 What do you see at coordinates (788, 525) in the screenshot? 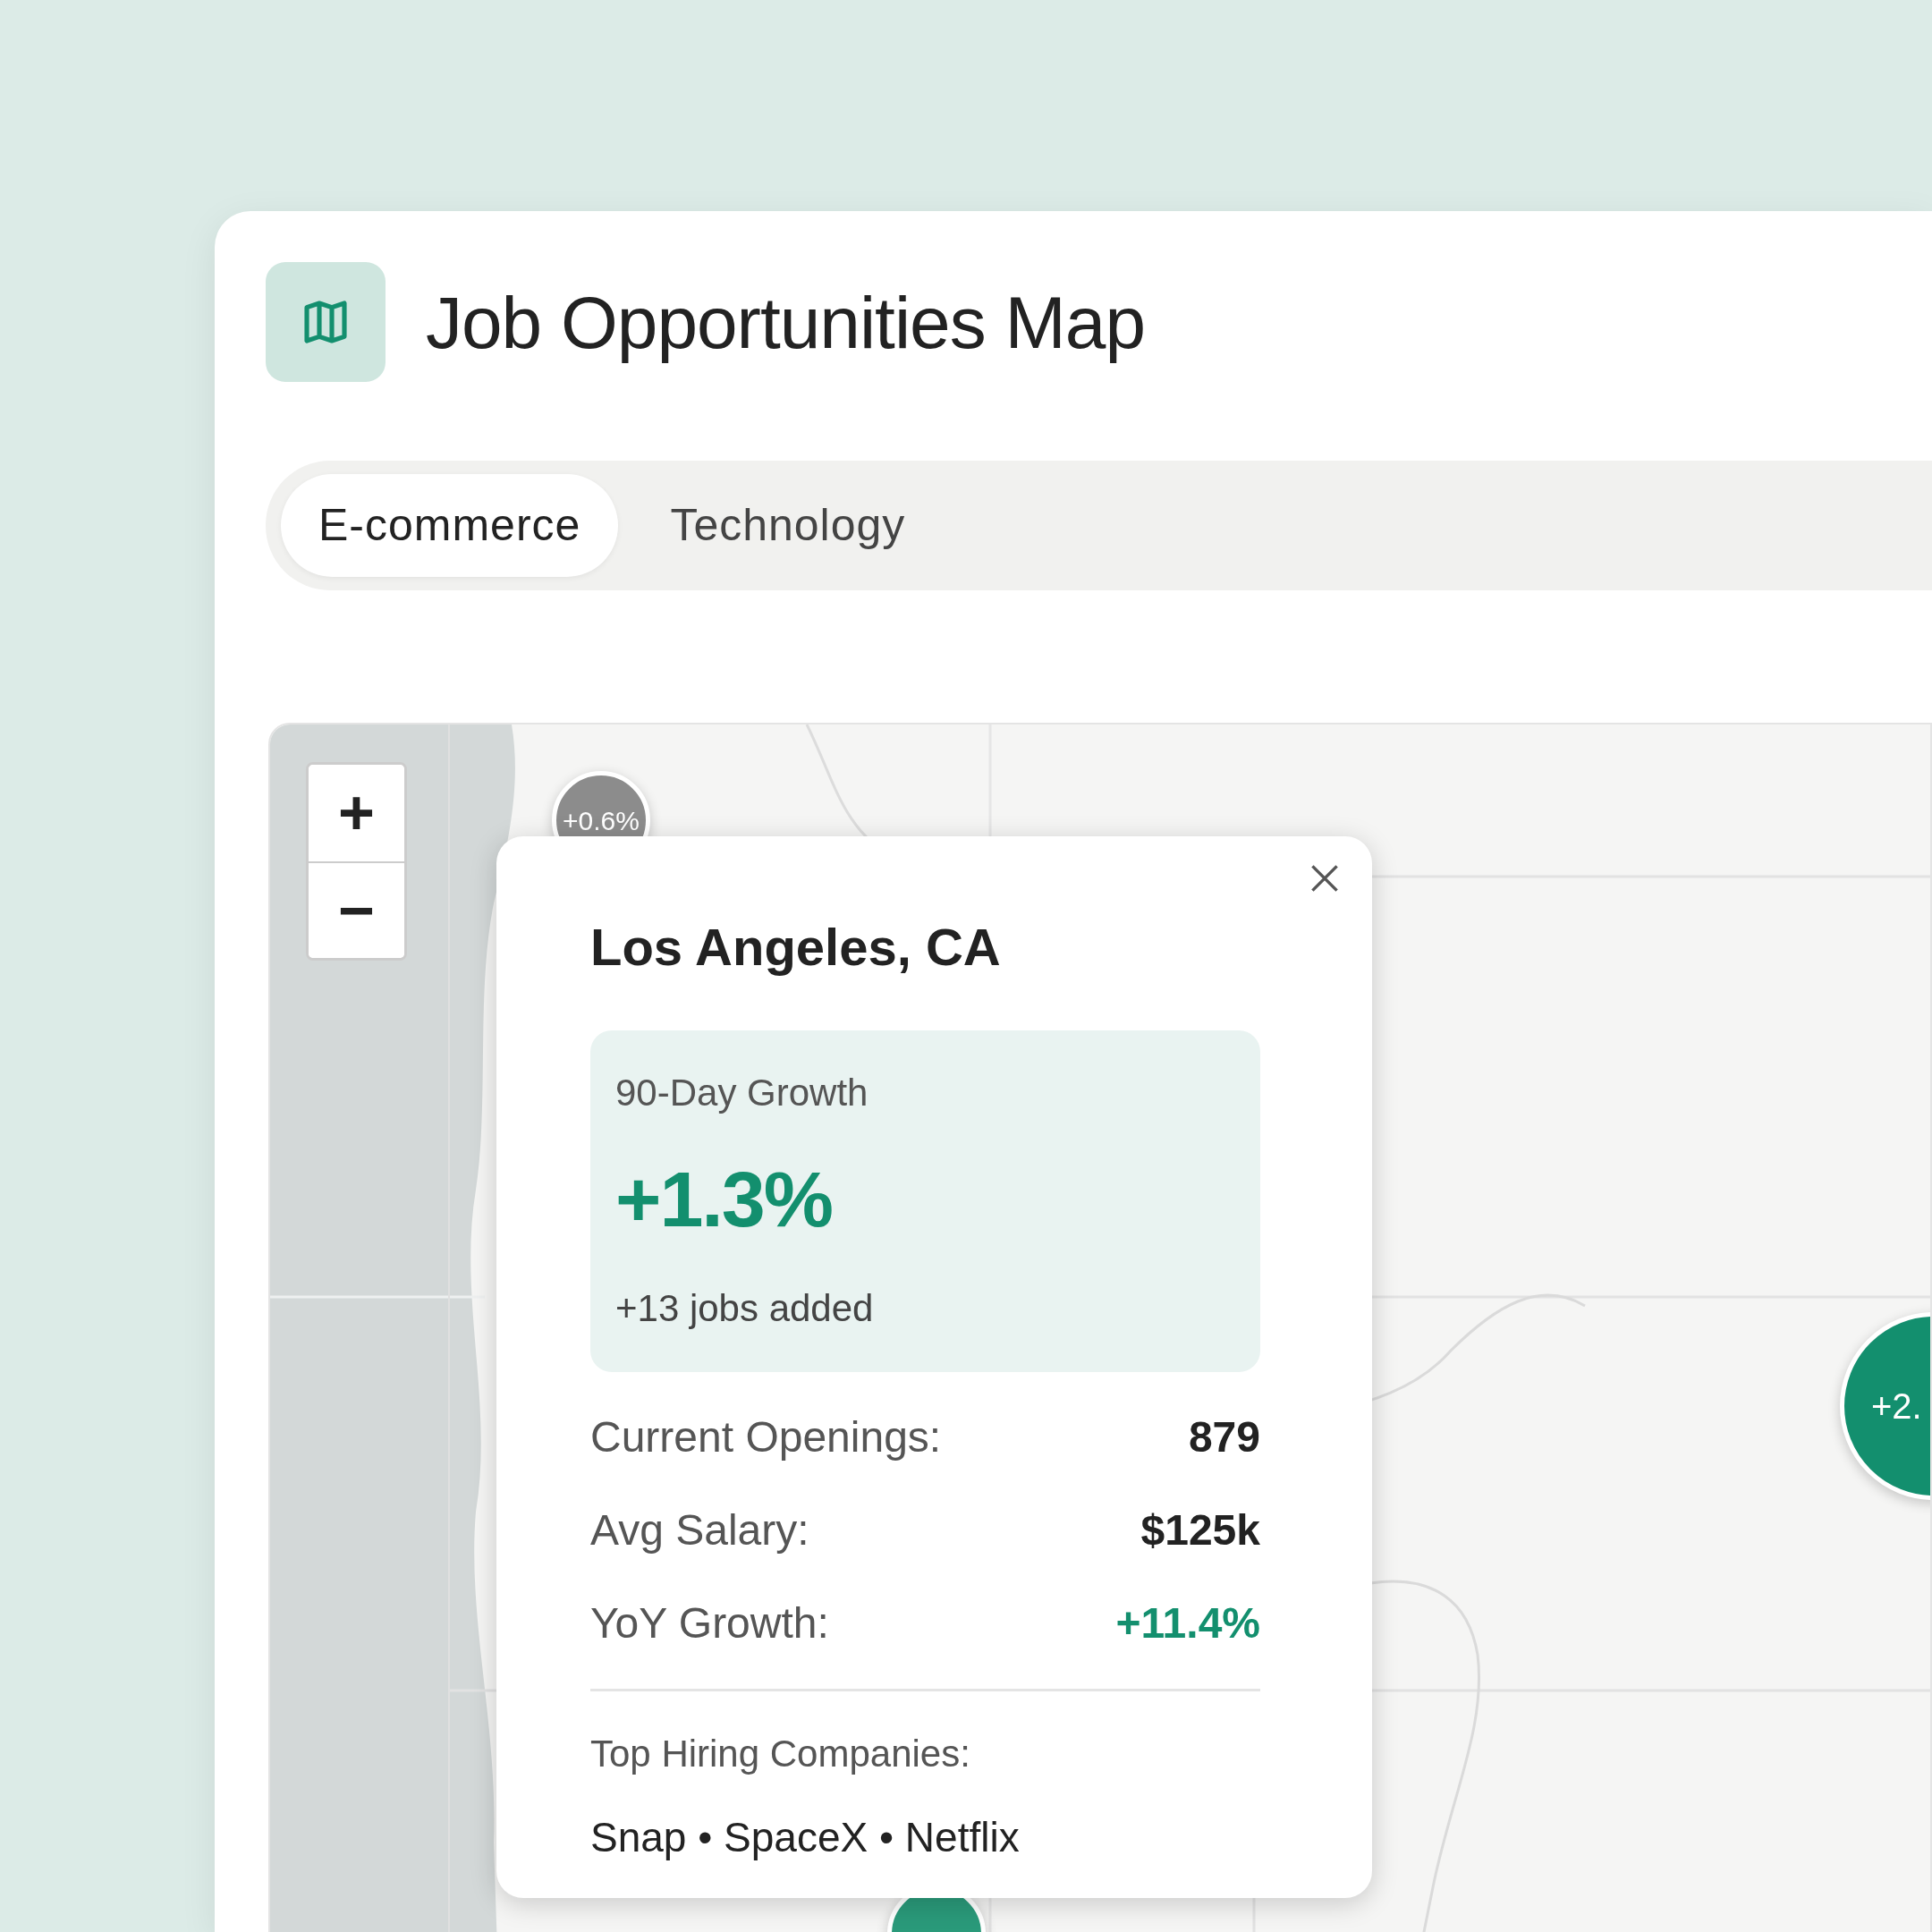
I see `tab: Technology` at bounding box center [788, 525].